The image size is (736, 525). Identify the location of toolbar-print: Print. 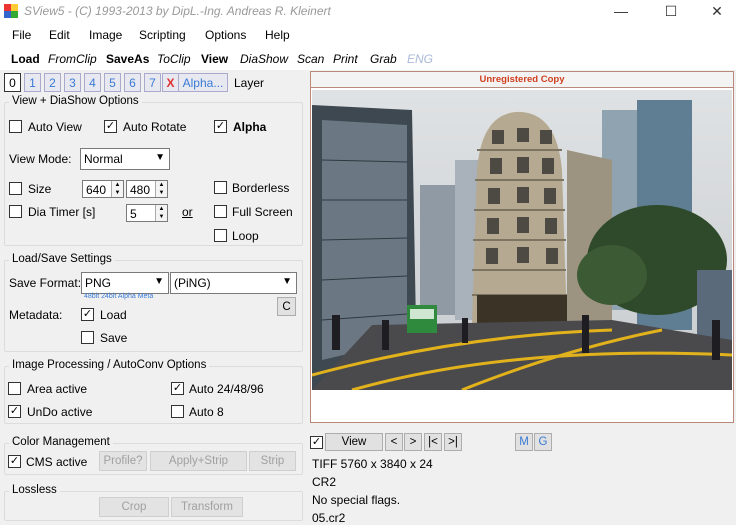
(345, 59).